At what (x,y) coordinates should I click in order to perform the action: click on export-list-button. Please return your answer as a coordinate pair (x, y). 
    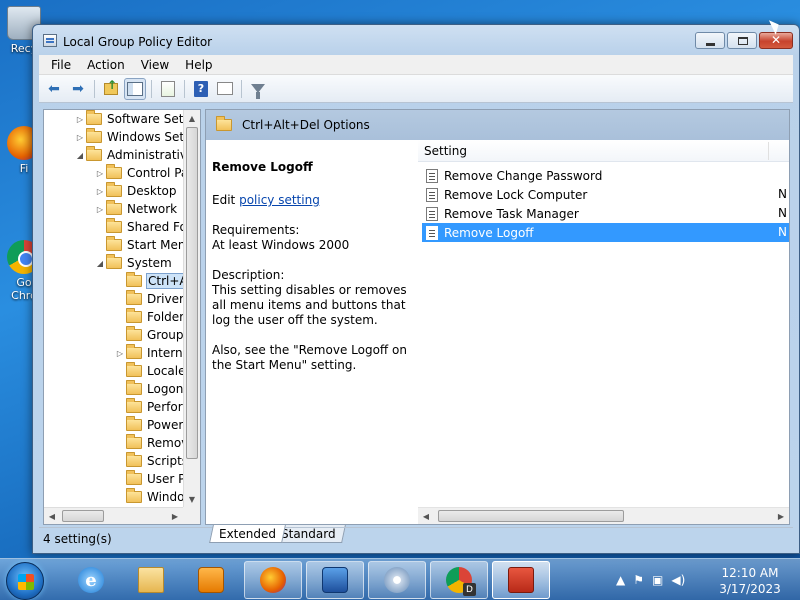
    Looking at the image, I should click on (168, 89).